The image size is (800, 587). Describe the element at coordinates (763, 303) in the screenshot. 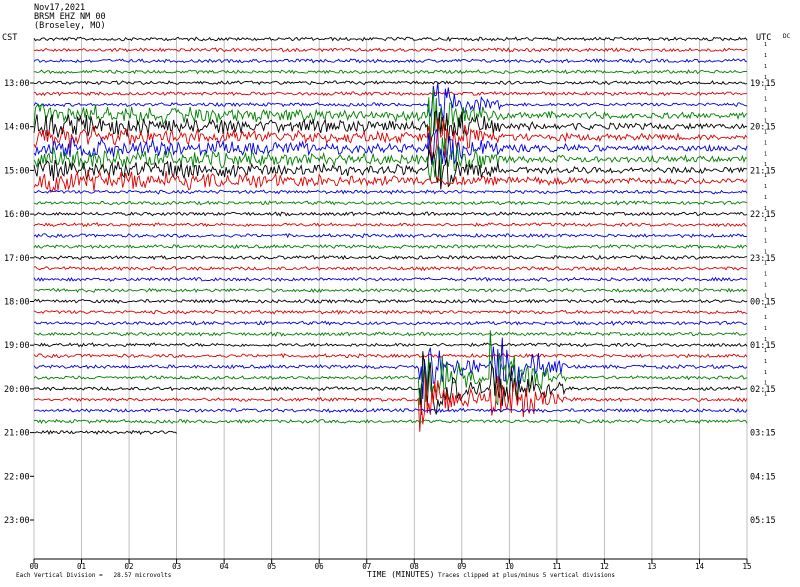

I see `right-hour-label: 00:15` at that location.